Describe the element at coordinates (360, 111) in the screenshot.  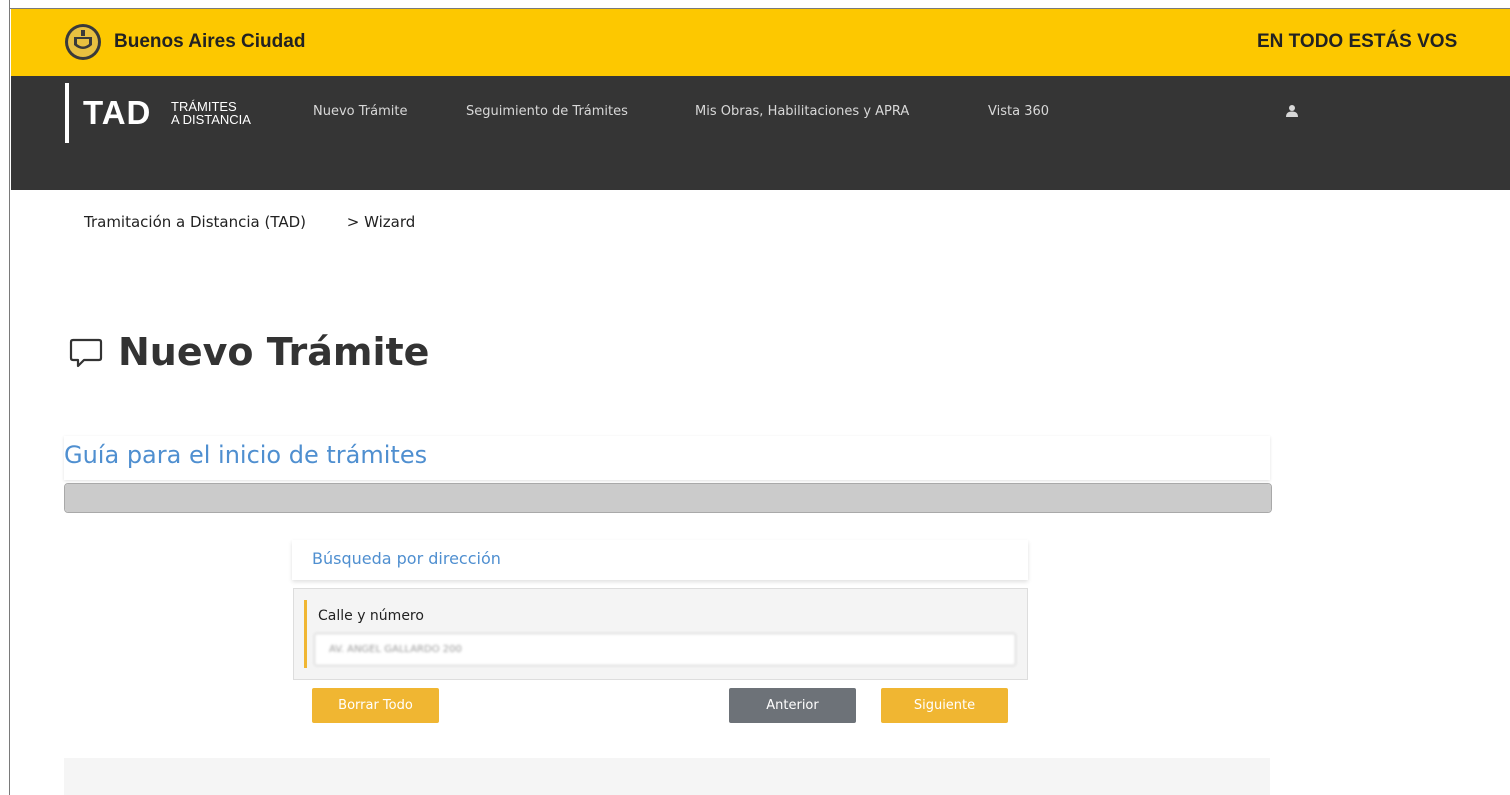
I see `nav-link-nuevo-tramite: Nuevo Trámite` at that location.